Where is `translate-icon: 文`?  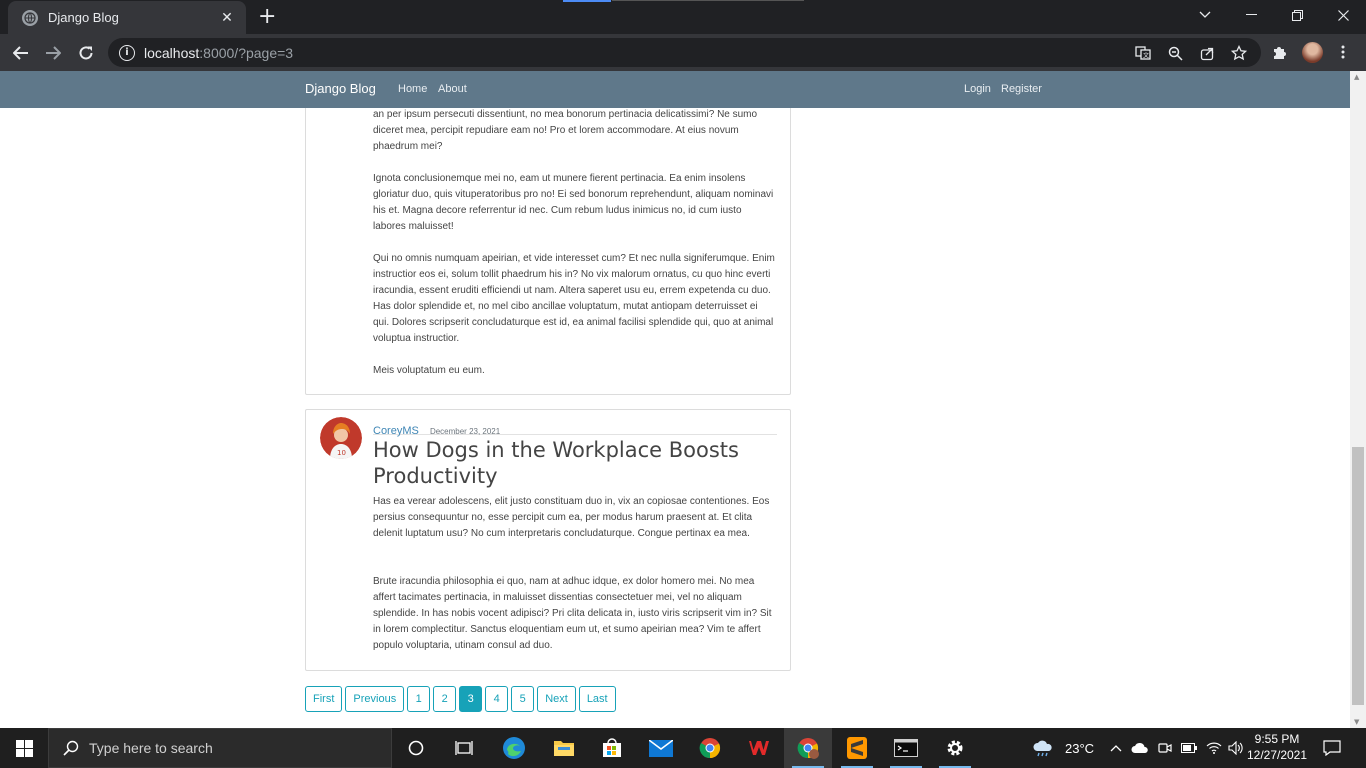 translate-icon: 文 is located at coordinates (1143, 53).